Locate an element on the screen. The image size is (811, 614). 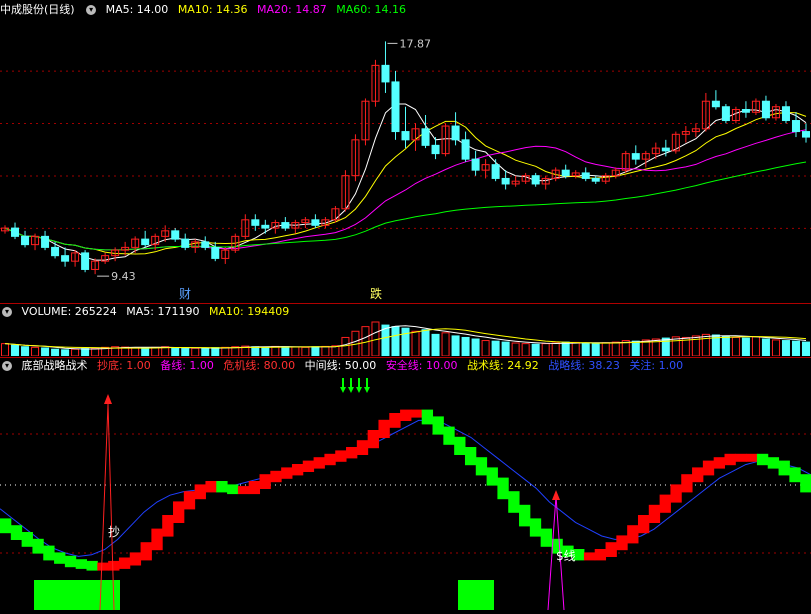
ma60-legend: MA60: 14.16 is located at coordinates (371, 9).